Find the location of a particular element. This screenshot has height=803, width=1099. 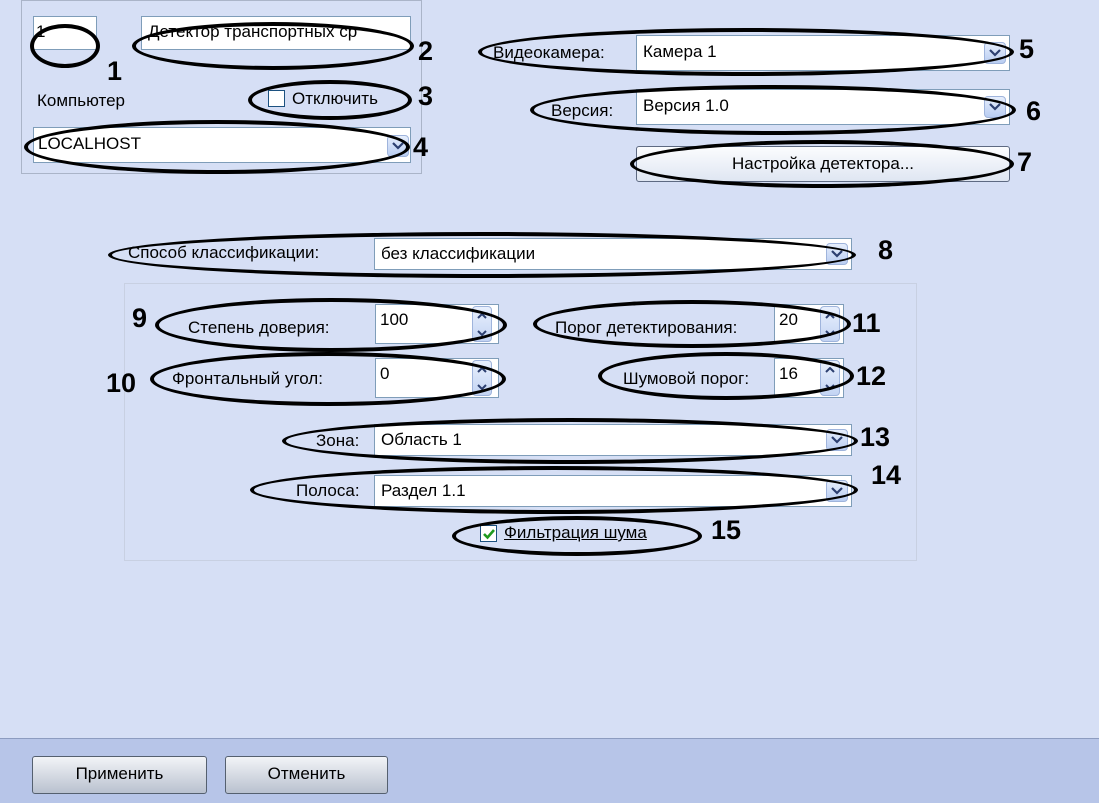

detection-threshold-spinner is located at coordinates (830, 324).